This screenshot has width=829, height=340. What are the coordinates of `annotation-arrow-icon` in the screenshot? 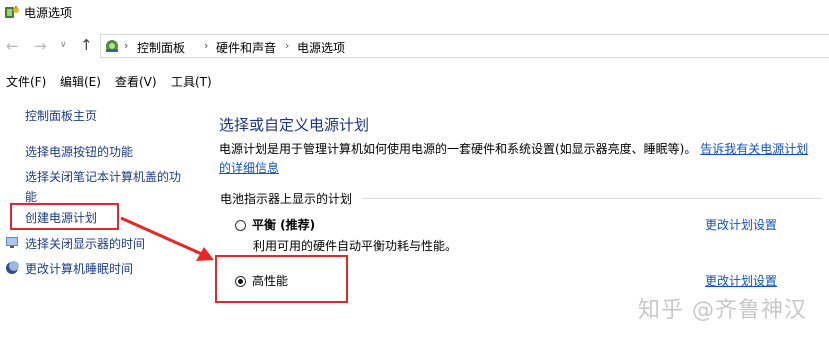 It's located at (167, 238).